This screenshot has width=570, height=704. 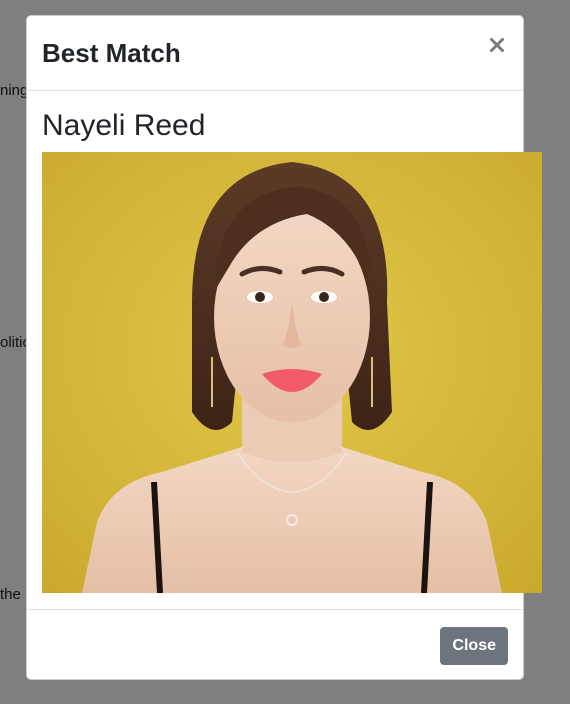 I want to click on close-button: Close, so click(x=474, y=646).